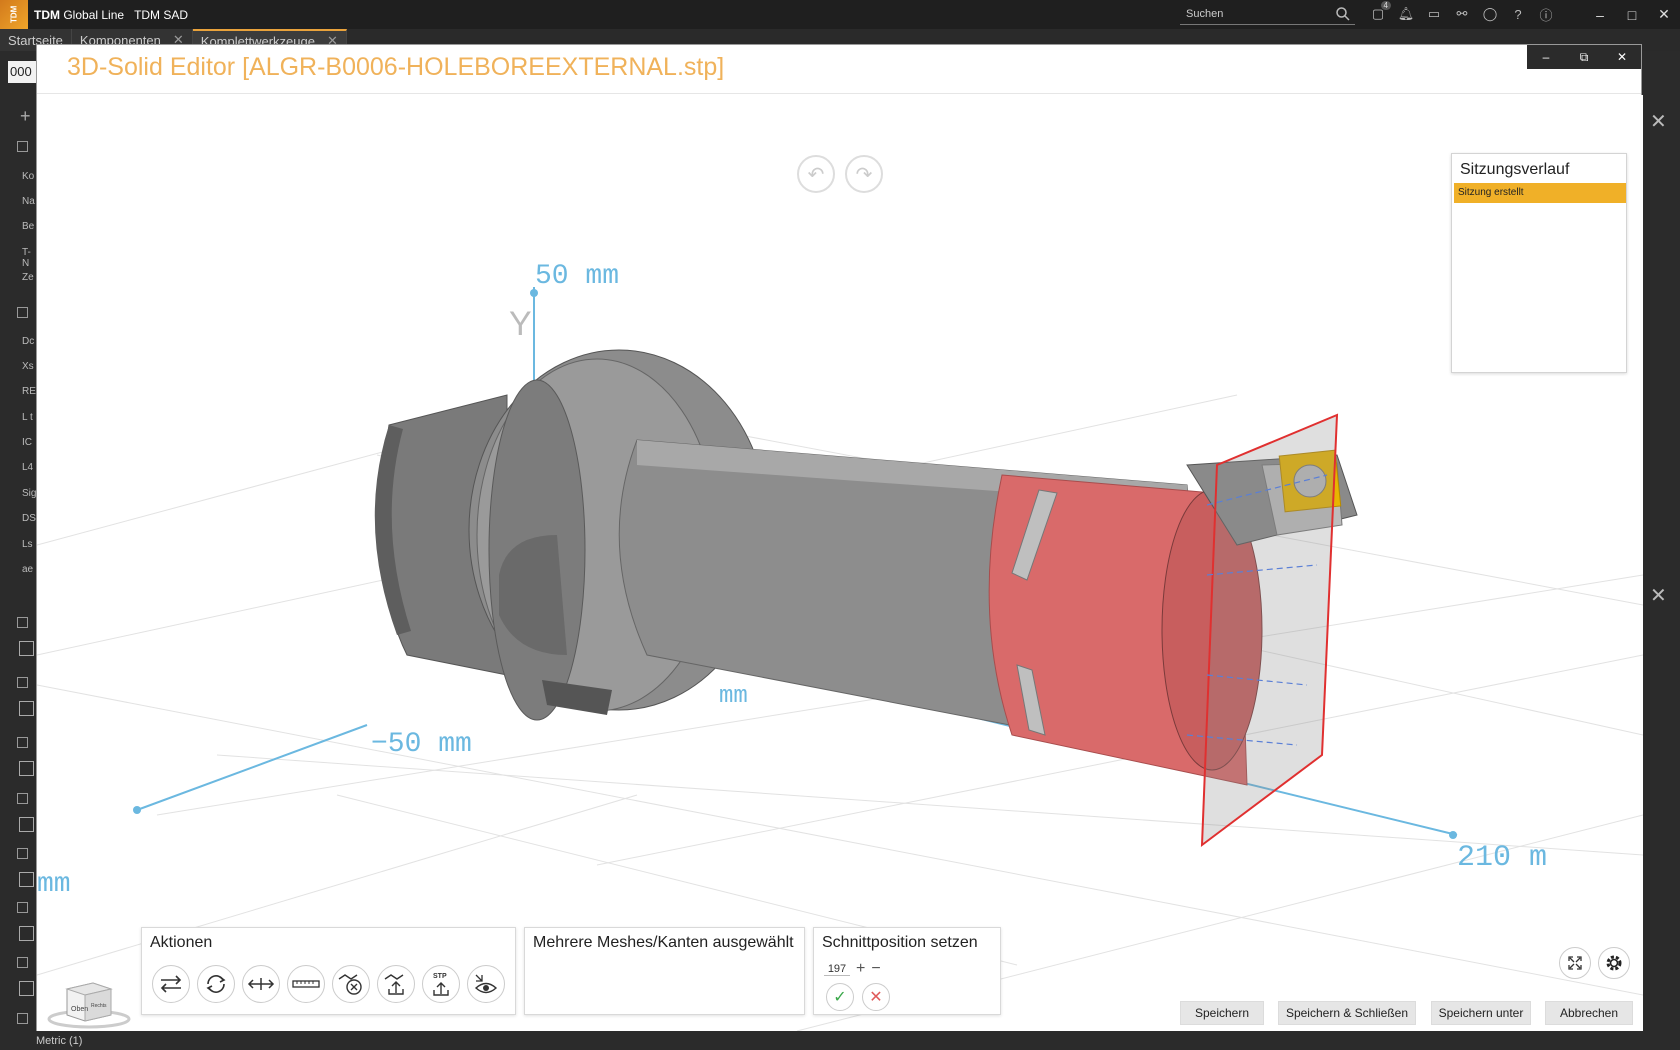 The height and width of the screenshot is (1050, 1680). I want to click on app-toolbar: ▢ 4 🔔︎ ▭ ⚯ ◯ ? ⓘ, so click(1462, 12).